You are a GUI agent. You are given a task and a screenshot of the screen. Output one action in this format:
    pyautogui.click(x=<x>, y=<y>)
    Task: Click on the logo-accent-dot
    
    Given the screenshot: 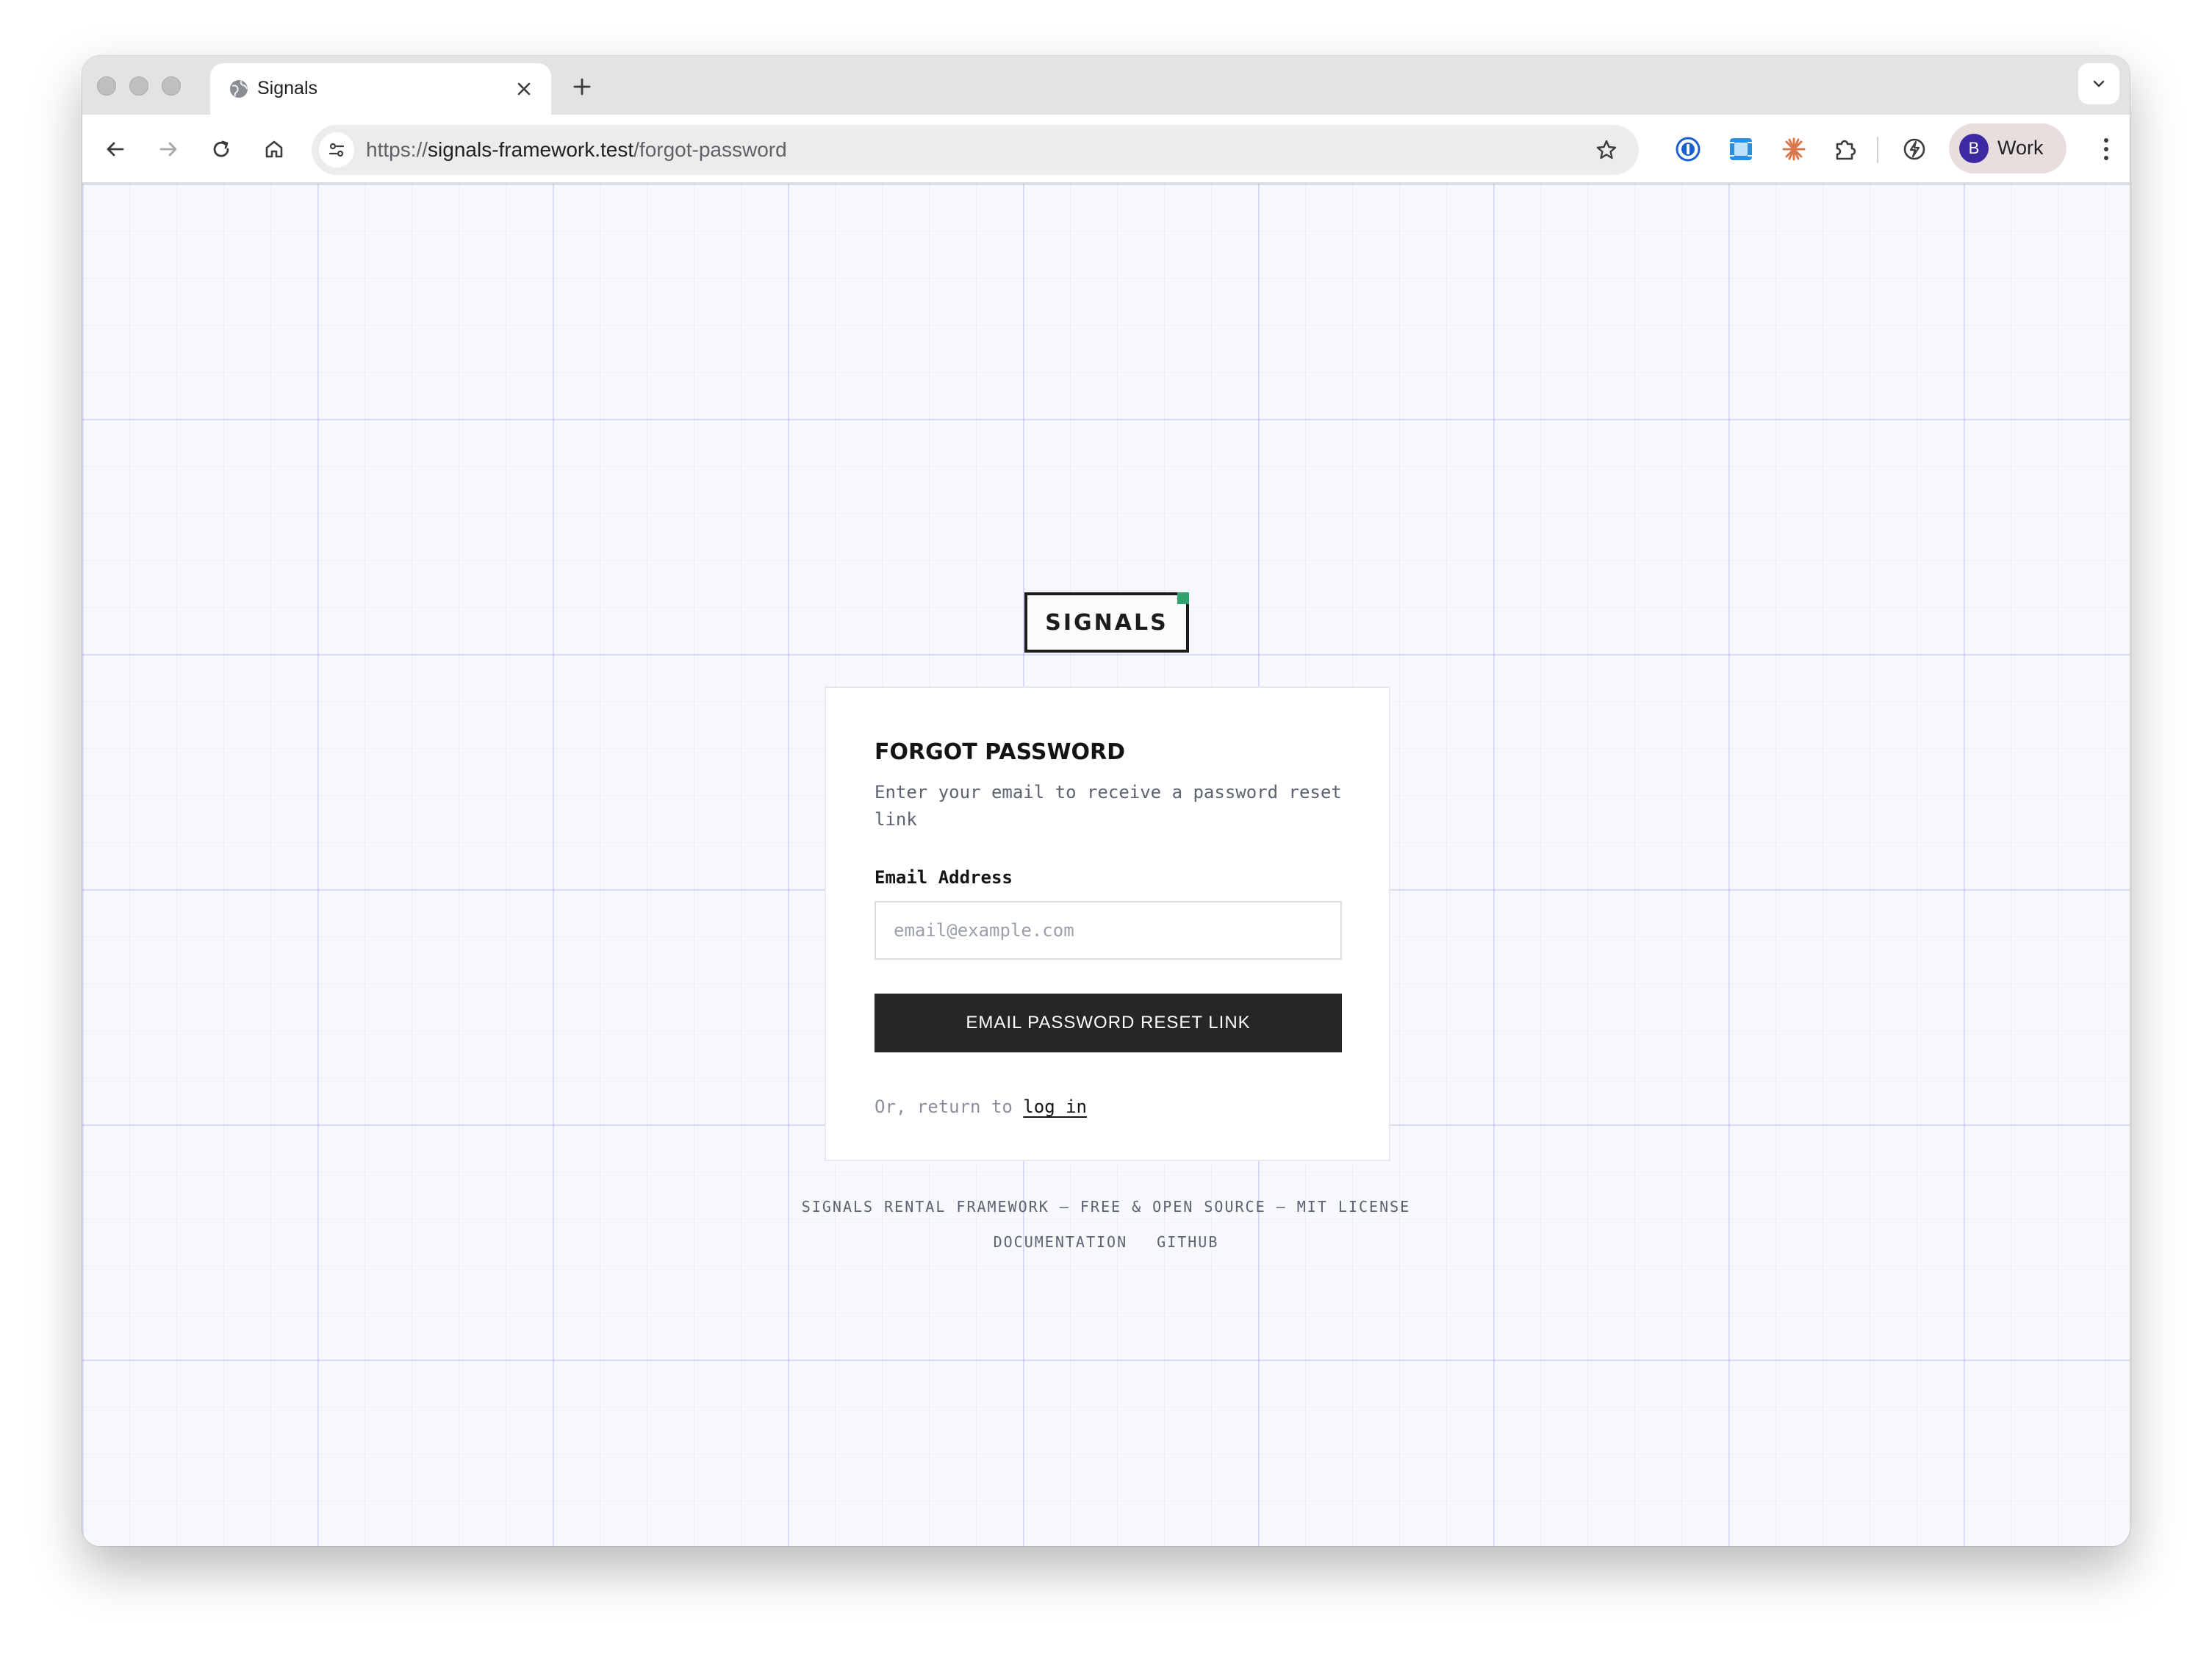 What is the action you would take?
    pyautogui.click(x=1183, y=598)
    